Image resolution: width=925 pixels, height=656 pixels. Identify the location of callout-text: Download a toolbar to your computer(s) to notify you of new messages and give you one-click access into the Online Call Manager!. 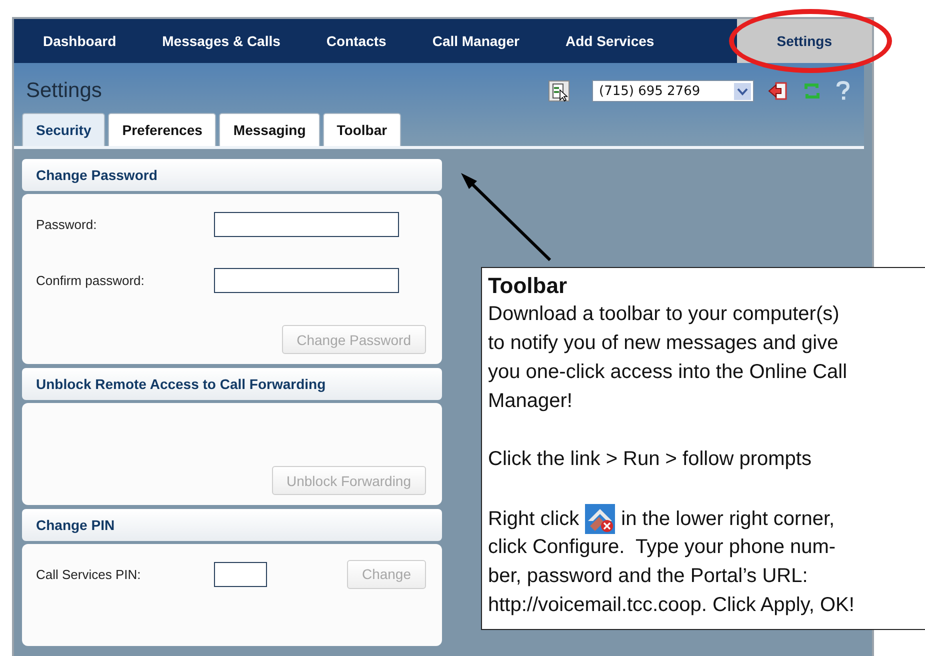
(668, 358).